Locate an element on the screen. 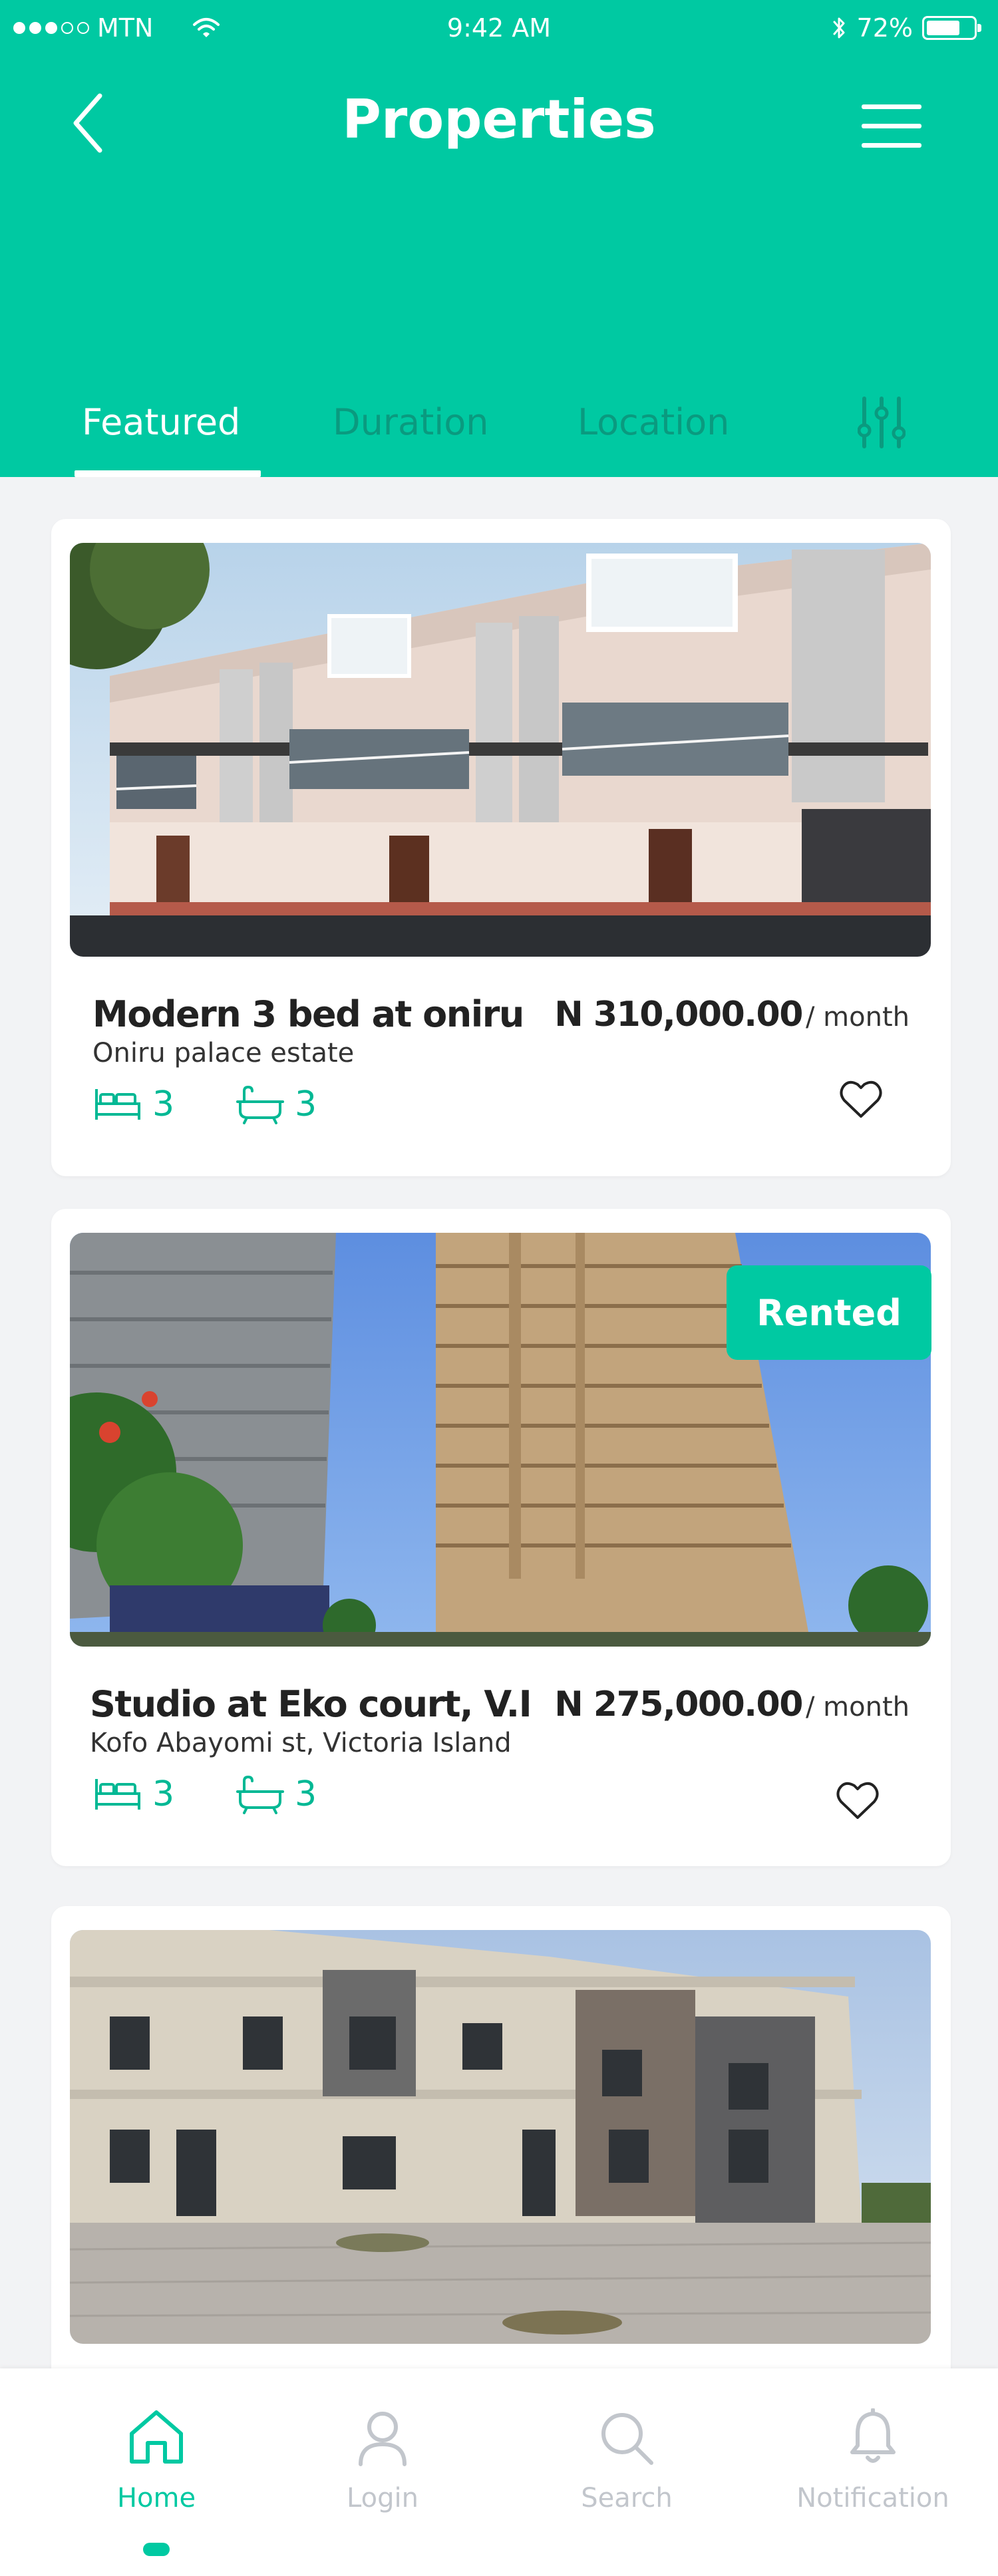  nav-home-label: Home is located at coordinates (156, 2498).